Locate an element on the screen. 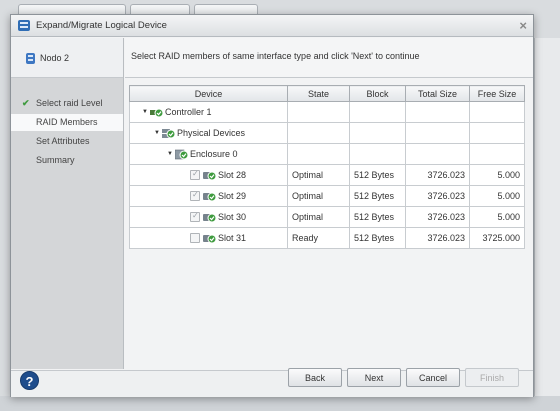 This screenshot has height=411, width=560. table-row: Slot 30 Optimal 512 Bytes 3726.023 5.000 is located at coordinates (327, 217).